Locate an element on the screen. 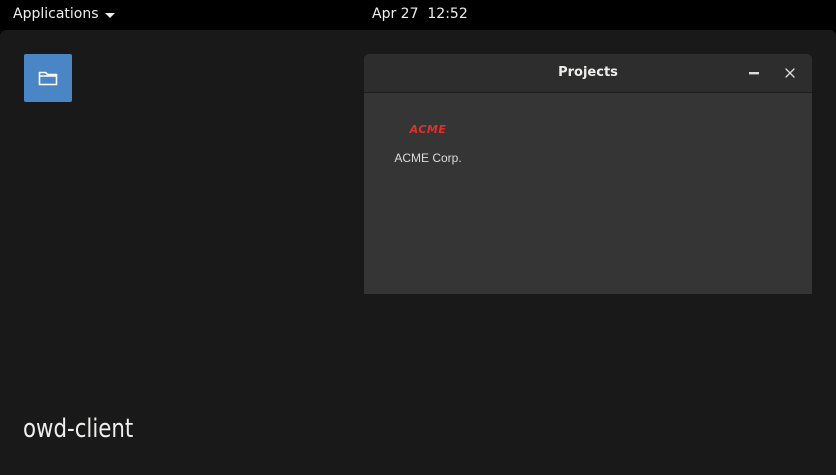  close-icon is located at coordinates (790, 73).